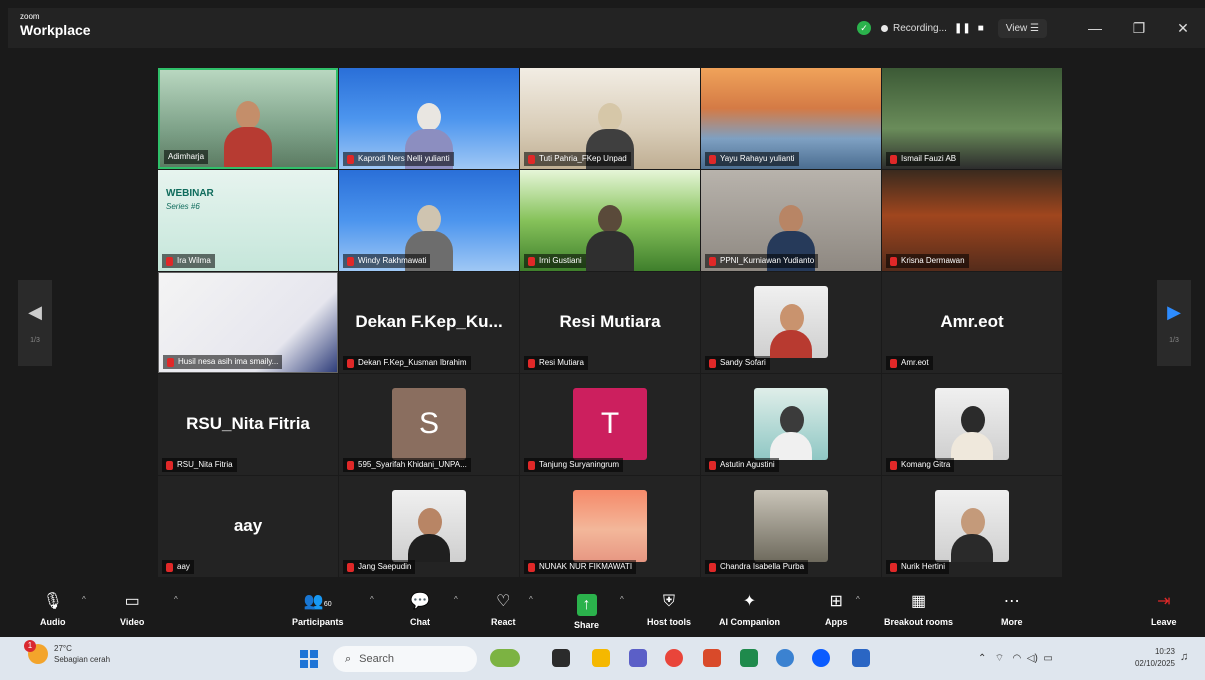  What do you see at coordinates (821, 658) in the screenshot?
I see `zoom-app-icon` at bounding box center [821, 658].